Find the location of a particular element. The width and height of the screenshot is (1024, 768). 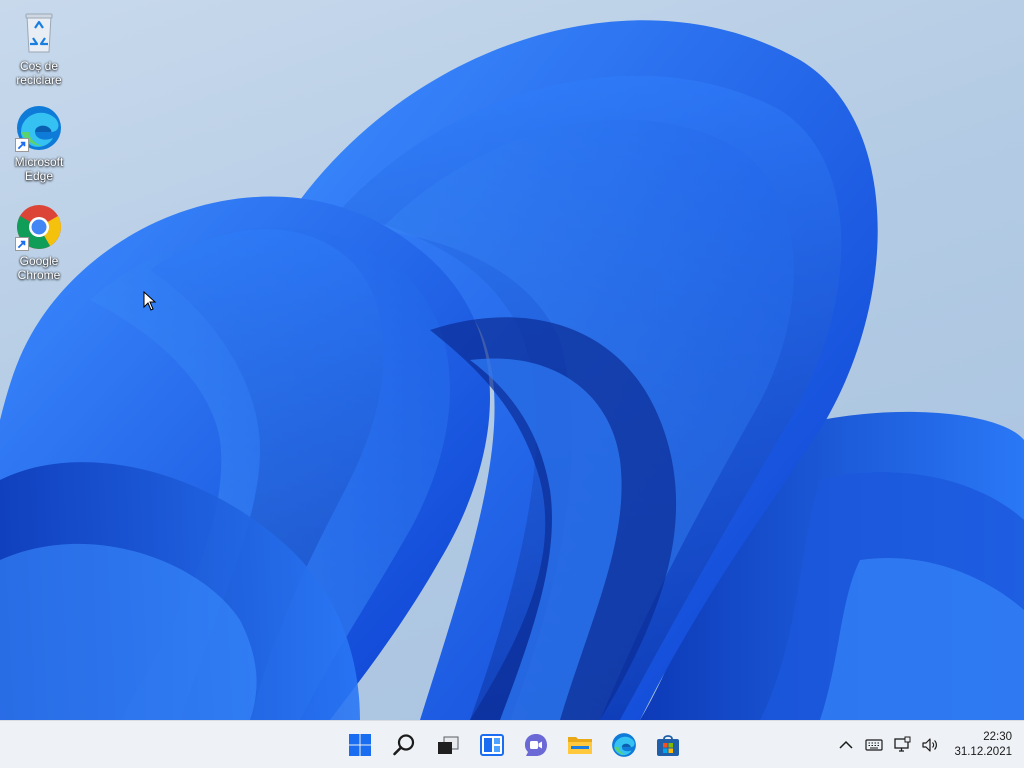

show-hidden-icons-button is located at coordinates (846, 745).